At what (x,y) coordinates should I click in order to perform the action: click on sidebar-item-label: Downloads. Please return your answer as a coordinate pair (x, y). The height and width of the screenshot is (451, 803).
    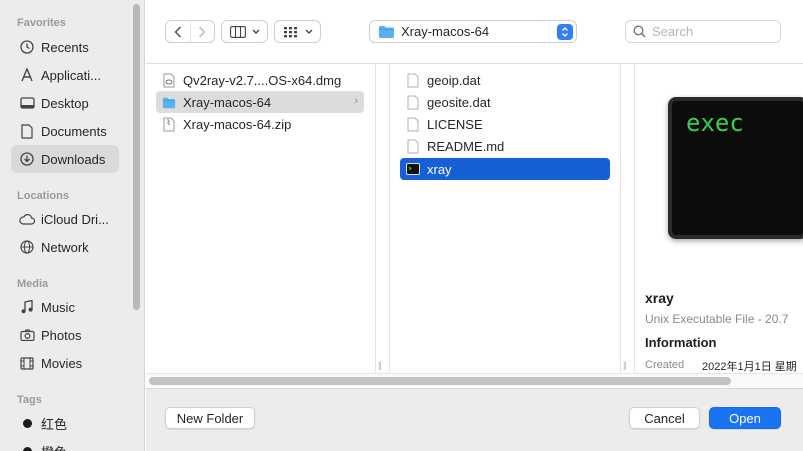
    Looking at the image, I should click on (73, 159).